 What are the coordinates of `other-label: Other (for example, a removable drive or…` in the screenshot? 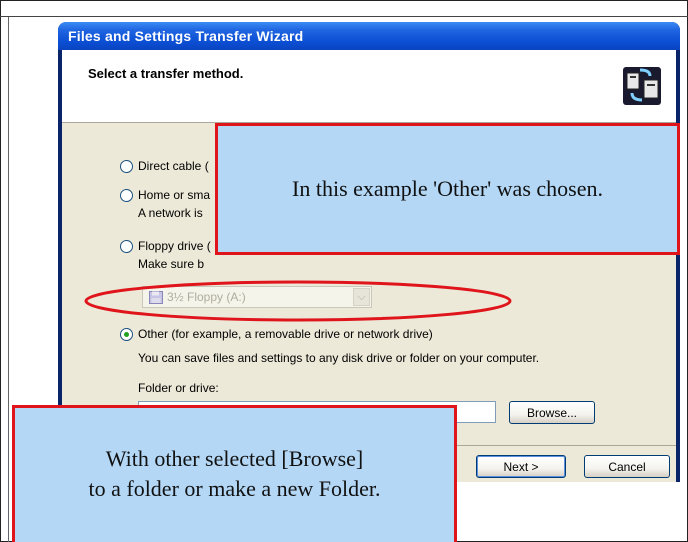 It's located at (285, 334).